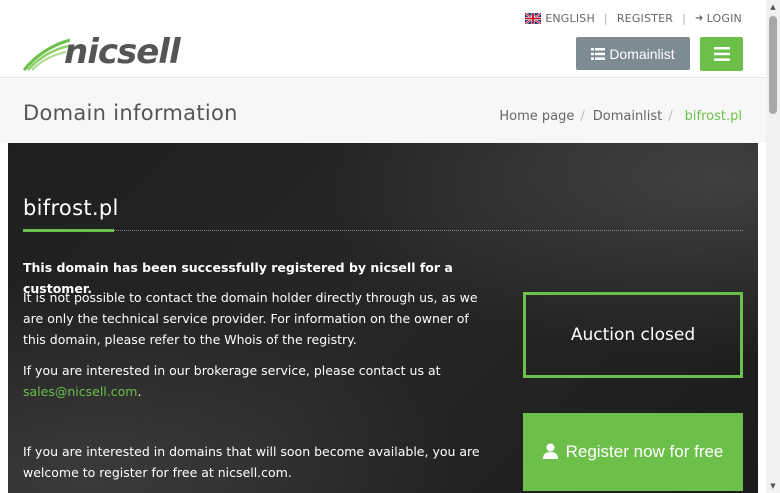 The width and height of the screenshot is (780, 493). Describe the element at coordinates (773, 486) in the screenshot. I see `scroll-down-arrow-icon: ▼` at that location.